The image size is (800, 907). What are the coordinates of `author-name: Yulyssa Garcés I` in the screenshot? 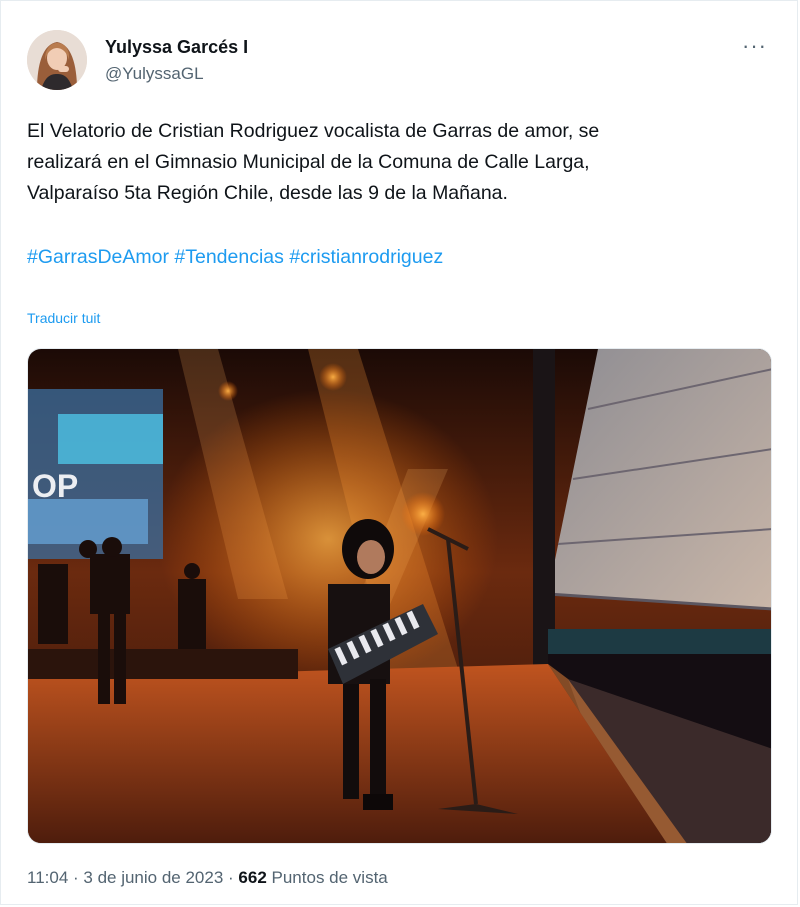 It's located at (176, 47).